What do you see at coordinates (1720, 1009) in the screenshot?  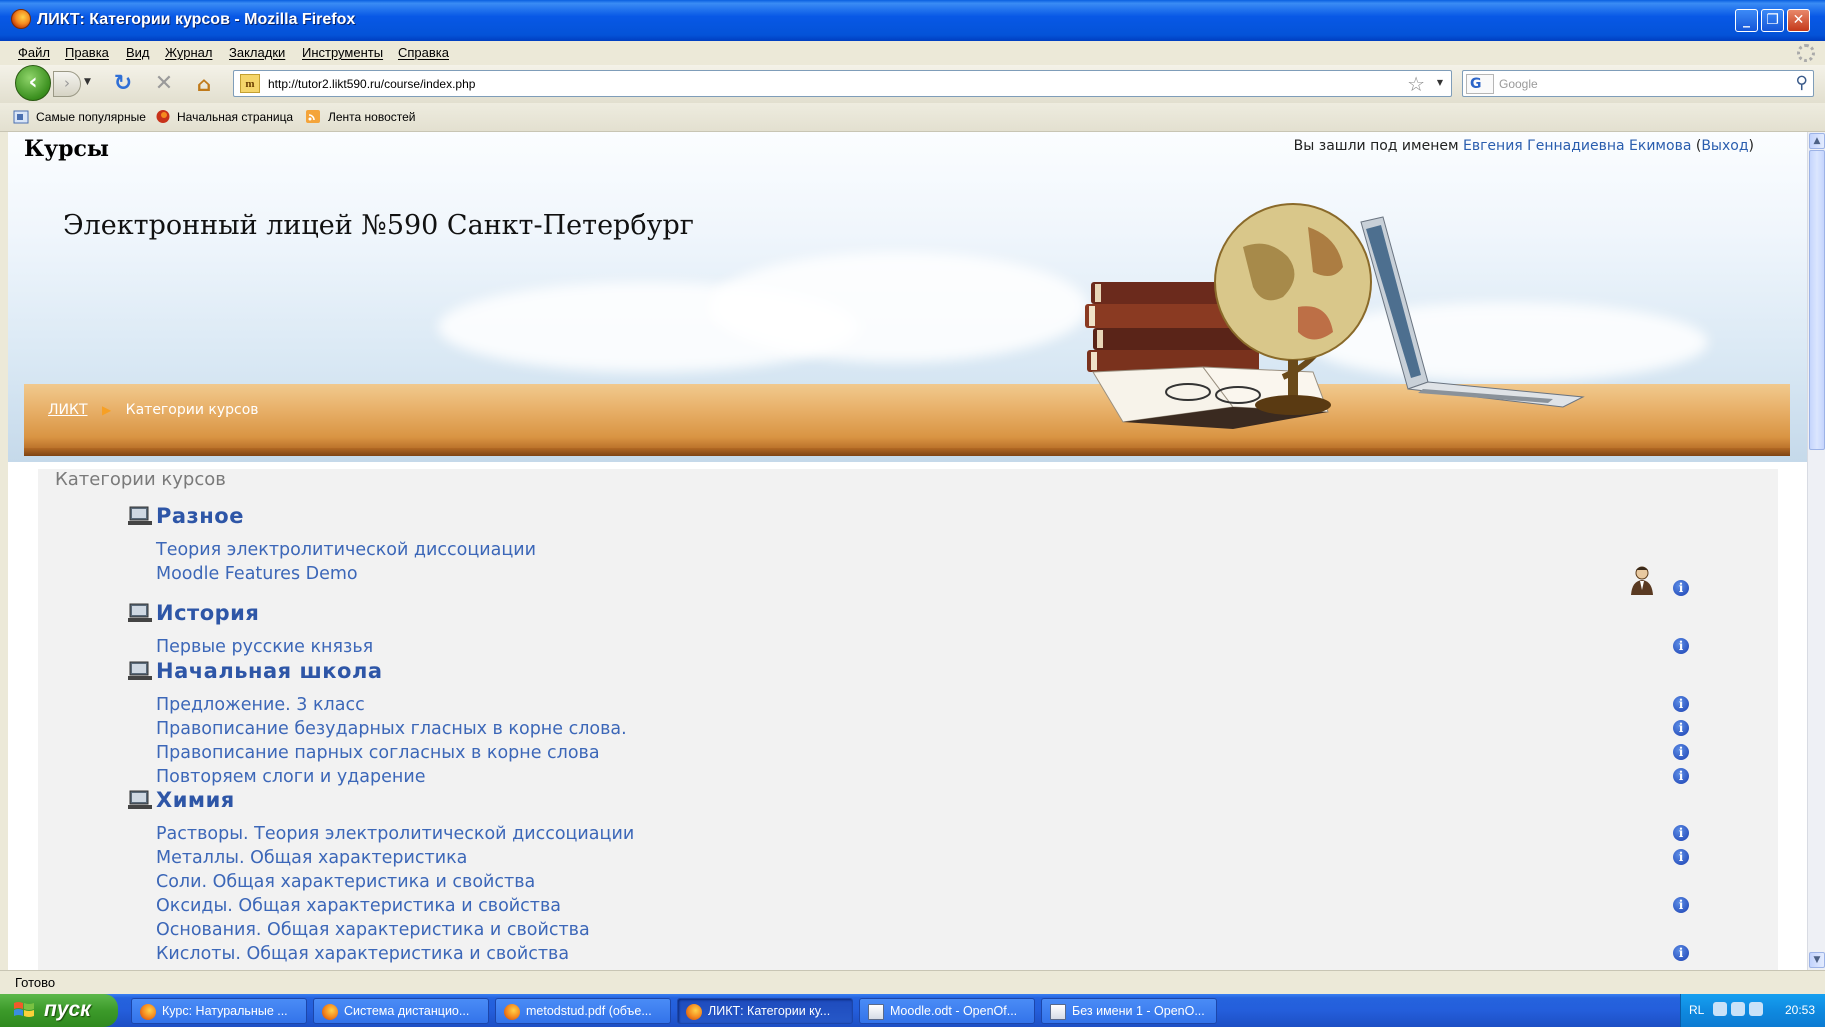 I see `tray-arrow-icon` at bounding box center [1720, 1009].